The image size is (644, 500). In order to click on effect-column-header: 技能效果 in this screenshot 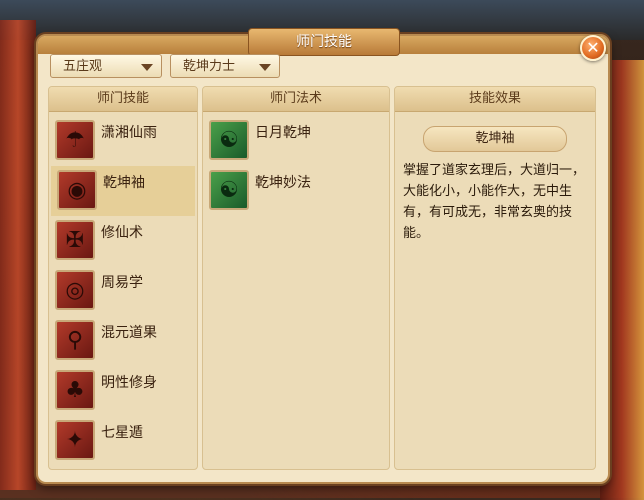, I will do `click(495, 99)`.